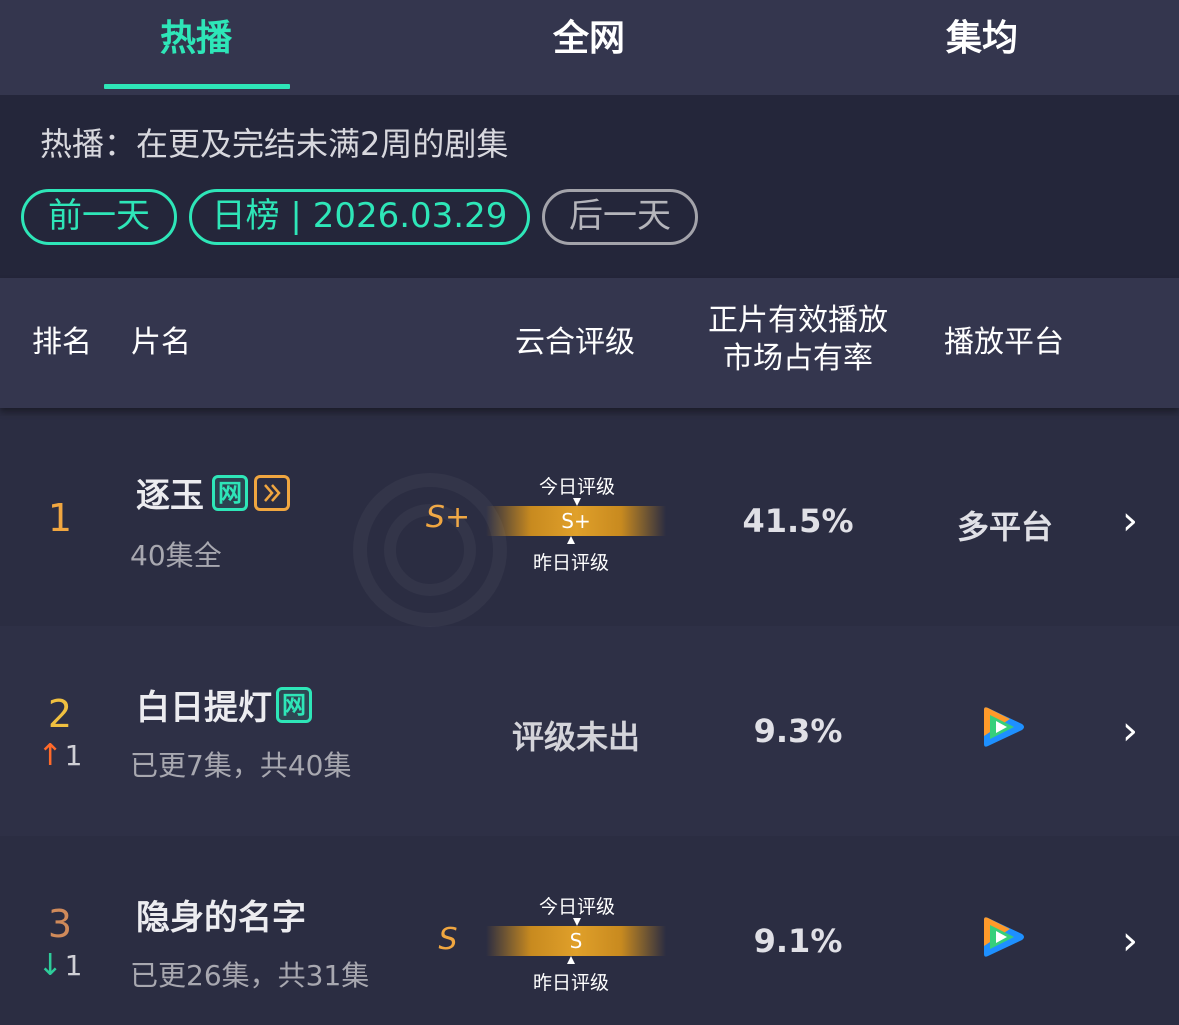 The image size is (1179, 1025). What do you see at coordinates (575, 737) in the screenshot?
I see `grade-status: 评级未出` at bounding box center [575, 737].